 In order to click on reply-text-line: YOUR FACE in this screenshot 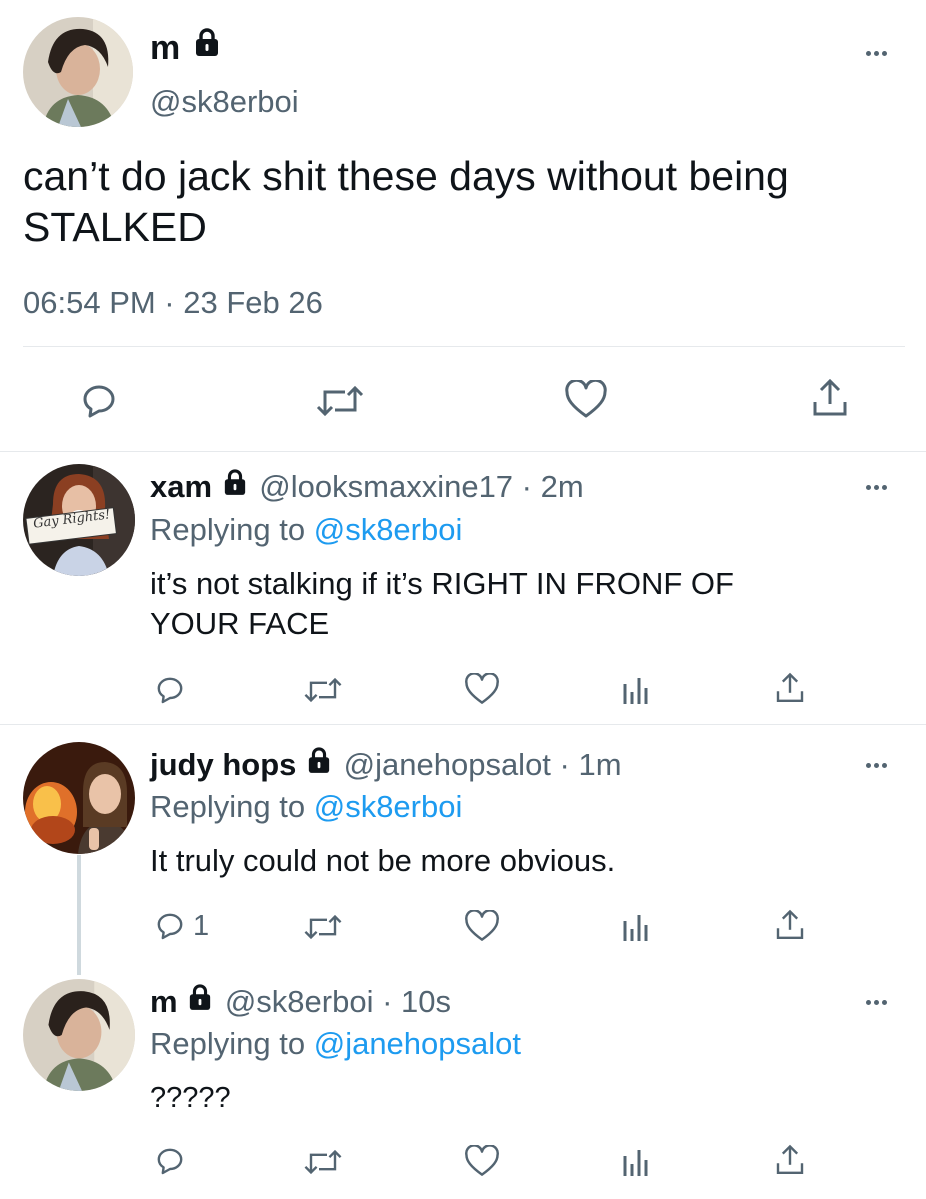, I will do `click(240, 623)`.